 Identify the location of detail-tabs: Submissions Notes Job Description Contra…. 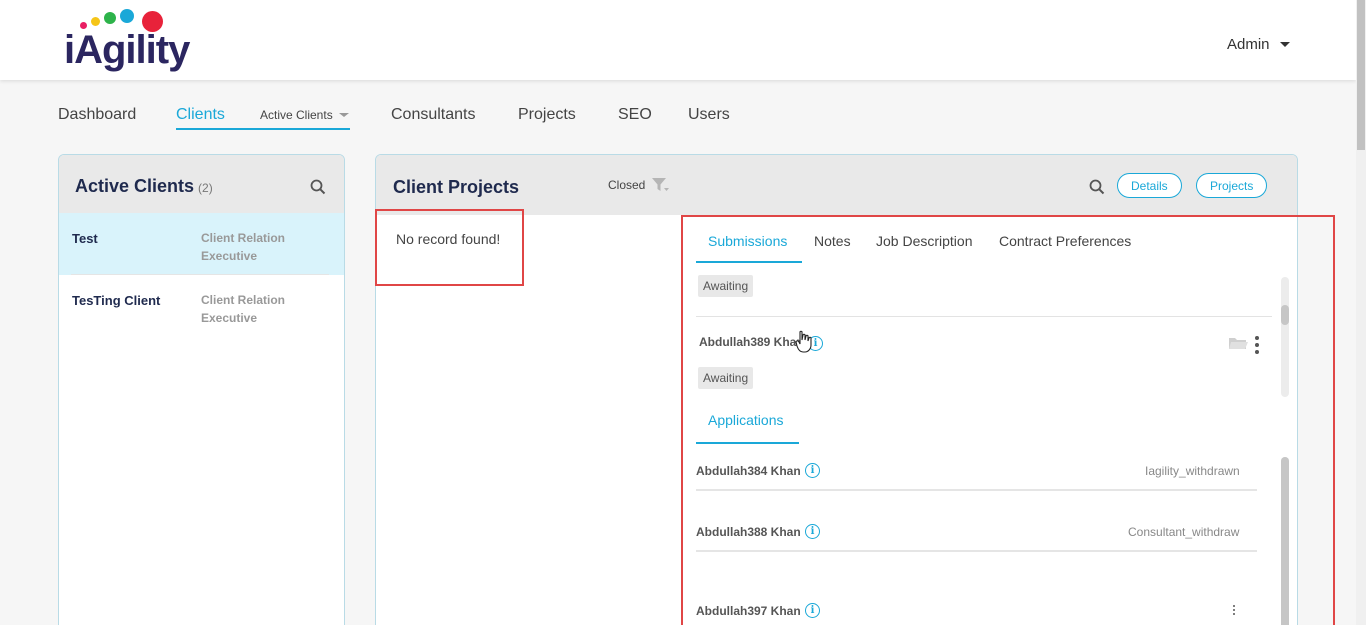
(986, 245).